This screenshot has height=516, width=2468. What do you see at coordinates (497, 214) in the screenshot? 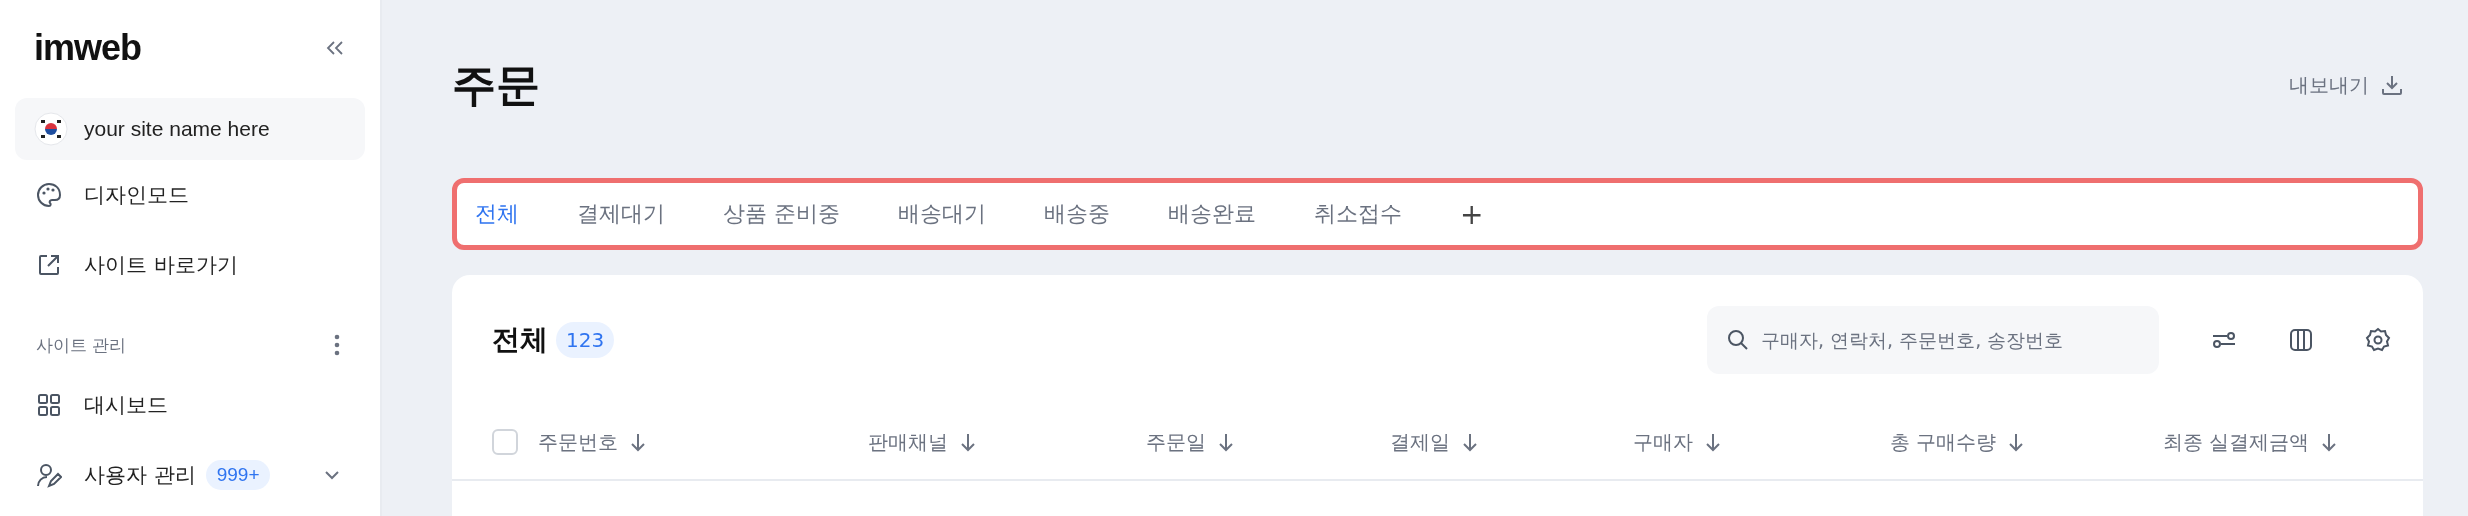
I see `tab: 전체` at bounding box center [497, 214].